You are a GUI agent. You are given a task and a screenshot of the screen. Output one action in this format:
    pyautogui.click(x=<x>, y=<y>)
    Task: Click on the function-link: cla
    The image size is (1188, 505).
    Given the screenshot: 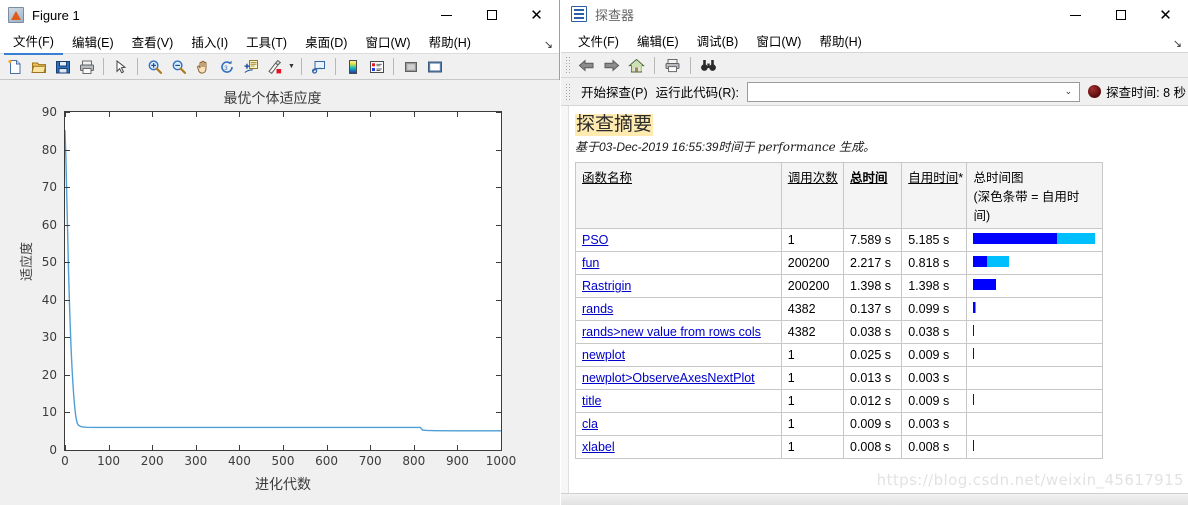 What is the action you would take?
    pyautogui.click(x=590, y=424)
    